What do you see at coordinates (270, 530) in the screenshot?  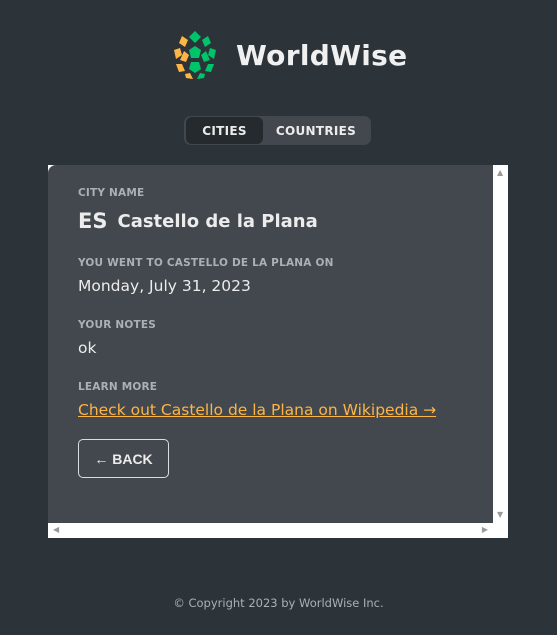 I see `horizontal-scrollbar: ◀ ▶` at bounding box center [270, 530].